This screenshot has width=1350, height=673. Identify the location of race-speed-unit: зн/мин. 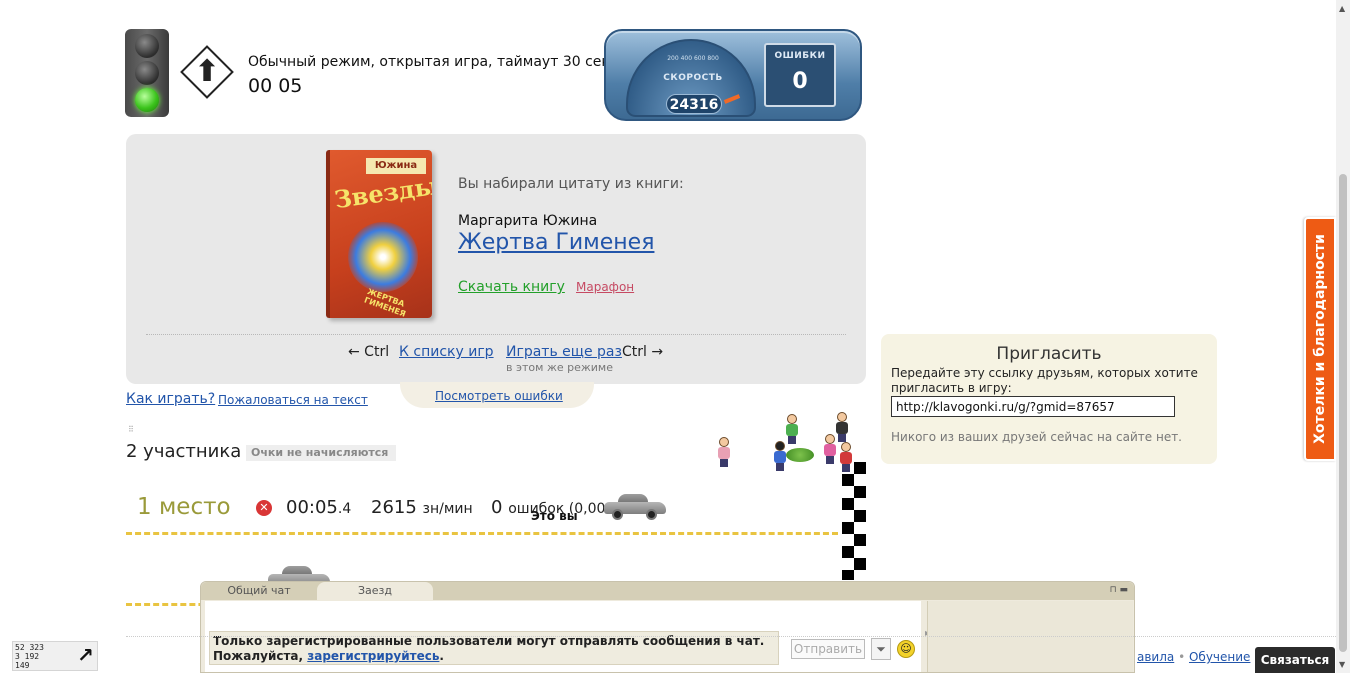
(447, 509).